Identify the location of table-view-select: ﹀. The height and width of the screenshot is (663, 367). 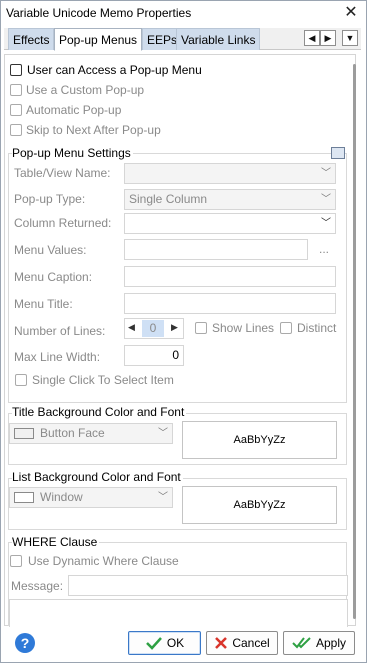
(230, 173).